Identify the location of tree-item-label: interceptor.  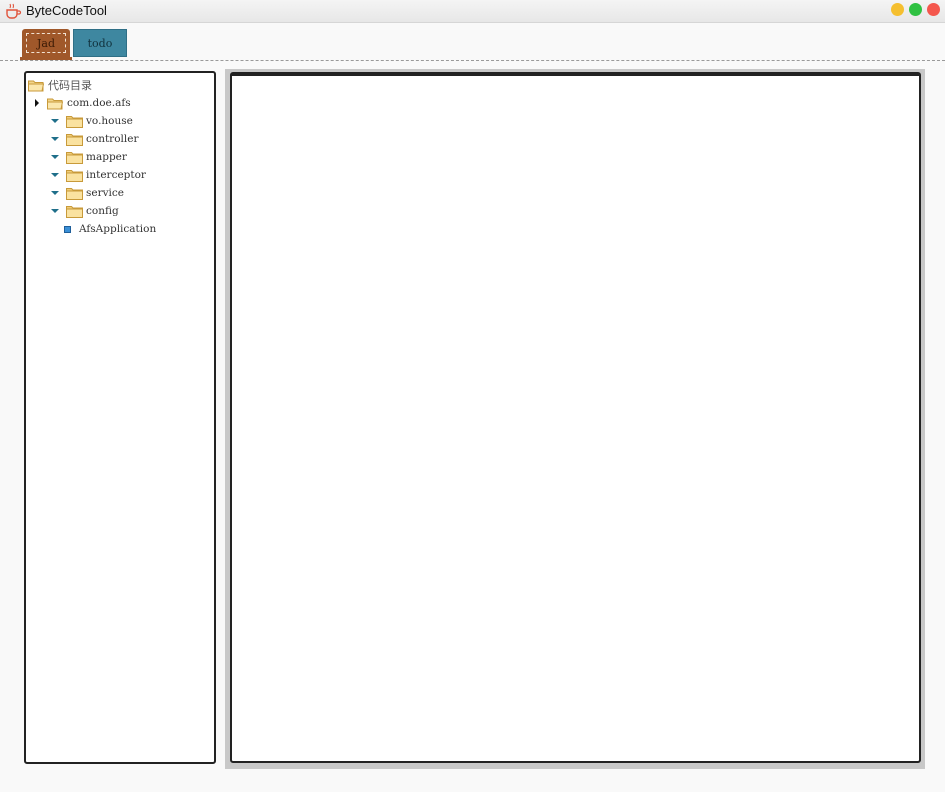
(116, 175).